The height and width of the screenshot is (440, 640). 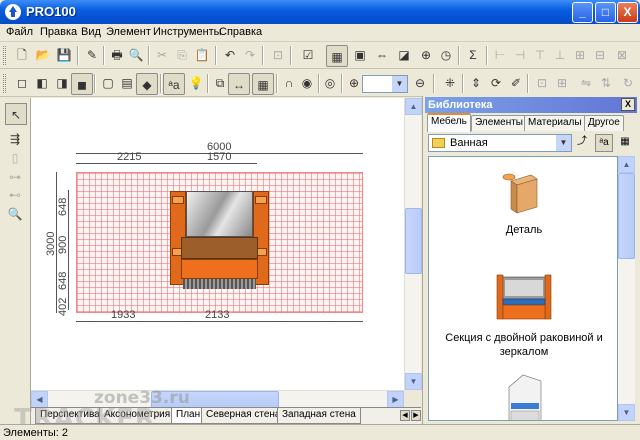 What do you see at coordinates (499, 123) in the screenshot?
I see `library-tab-elements: Элементы` at bounding box center [499, 123].